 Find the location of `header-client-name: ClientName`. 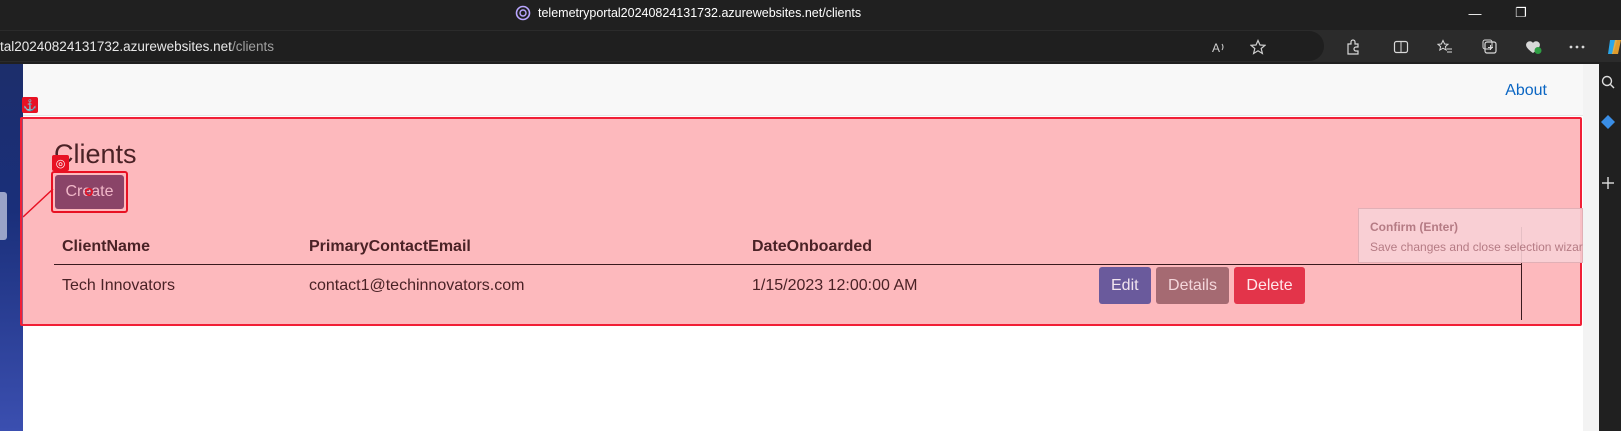

header-client-name: ClientName is located at coordinates (177, 247).